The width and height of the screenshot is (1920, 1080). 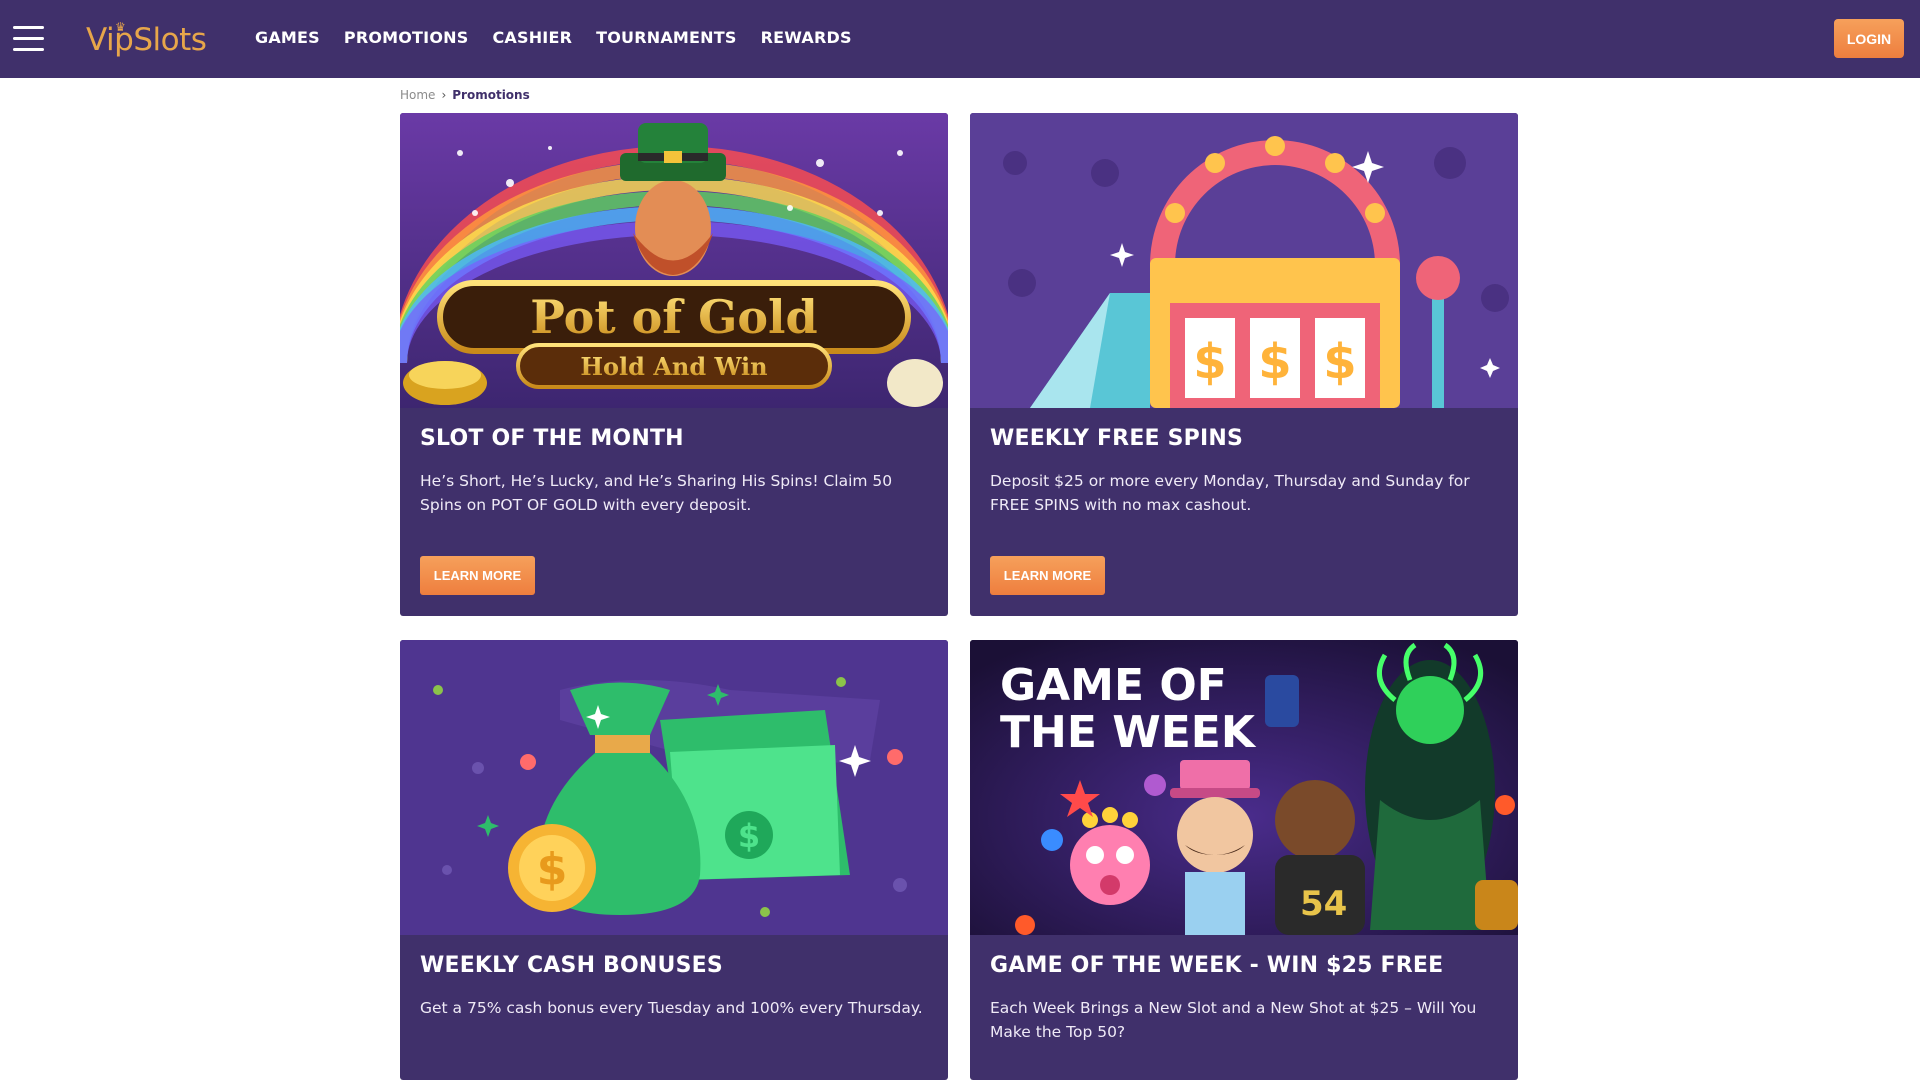 What do you see at coordinates (1113, 685) in the screenshot?
I see `svg-text: GAME OF` at bounding box center [1113, 685].